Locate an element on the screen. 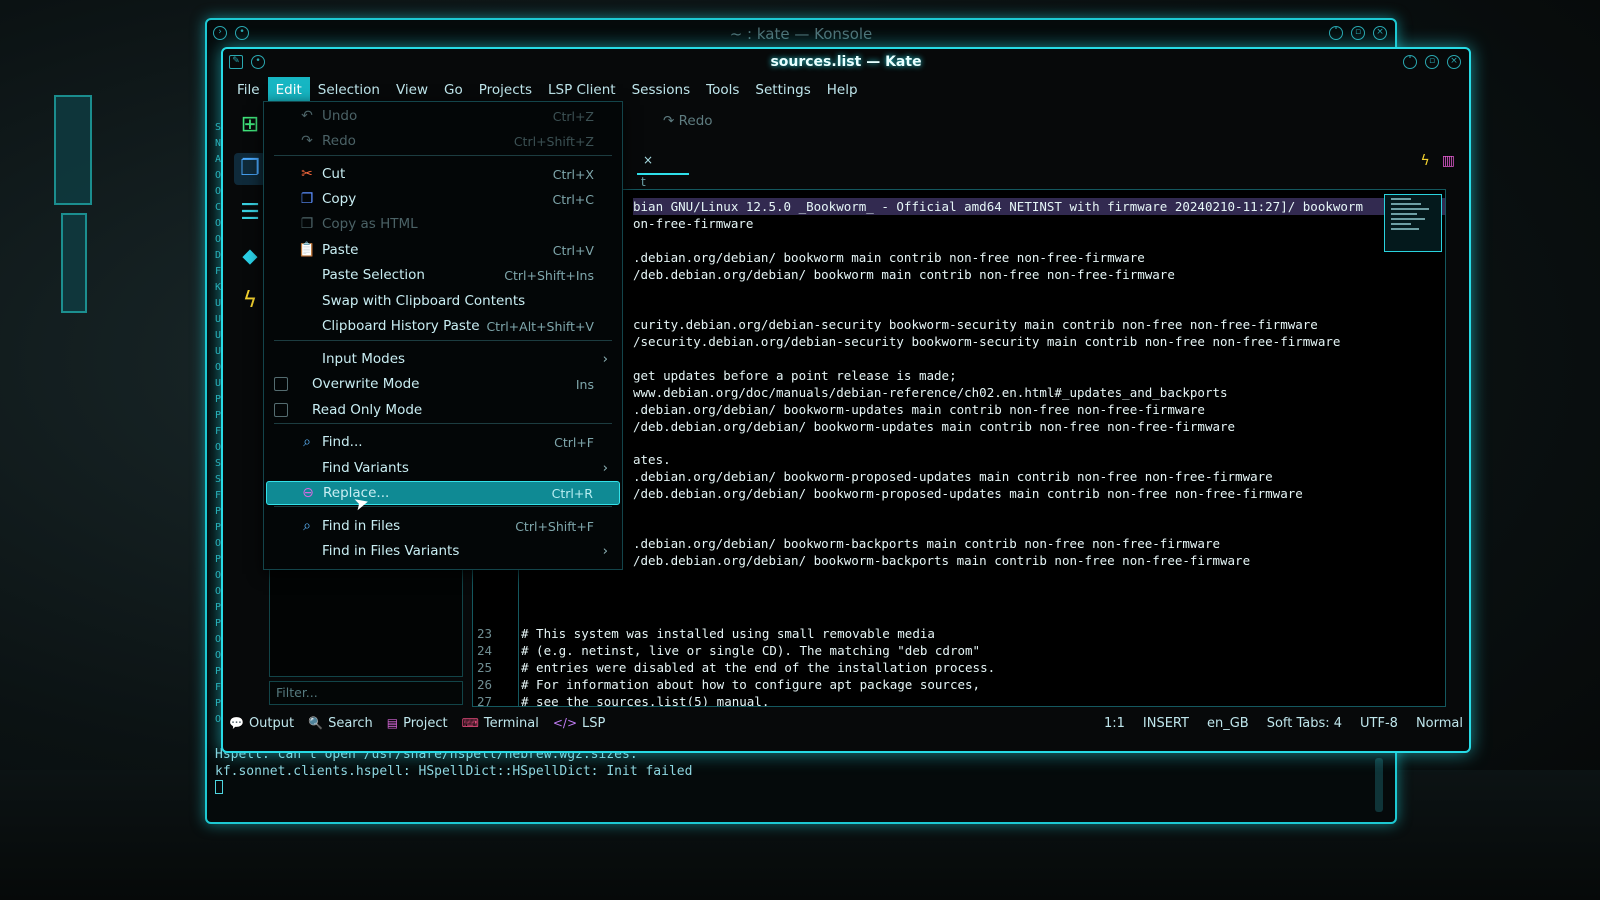 This screenshot has width=1600, height=900. menu-item-read-only-mode: Read Only Mode is located at coordinates (443, 410).